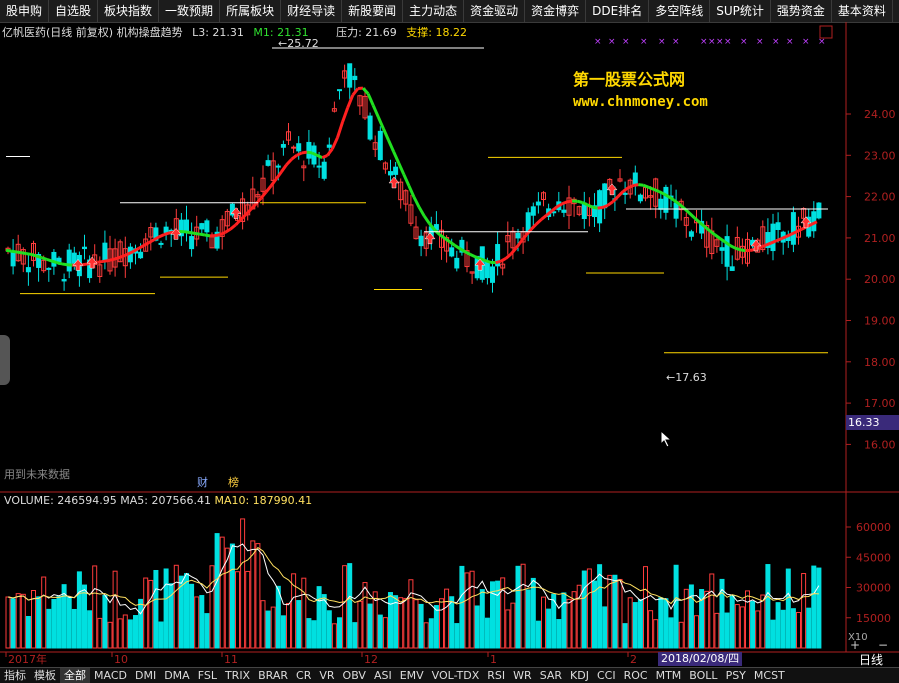 This screenshot has width=899, height=683. Describe the element at coordinates (880, 321) in the screenshot. I see `price-tick-label: 19.00` at that location.